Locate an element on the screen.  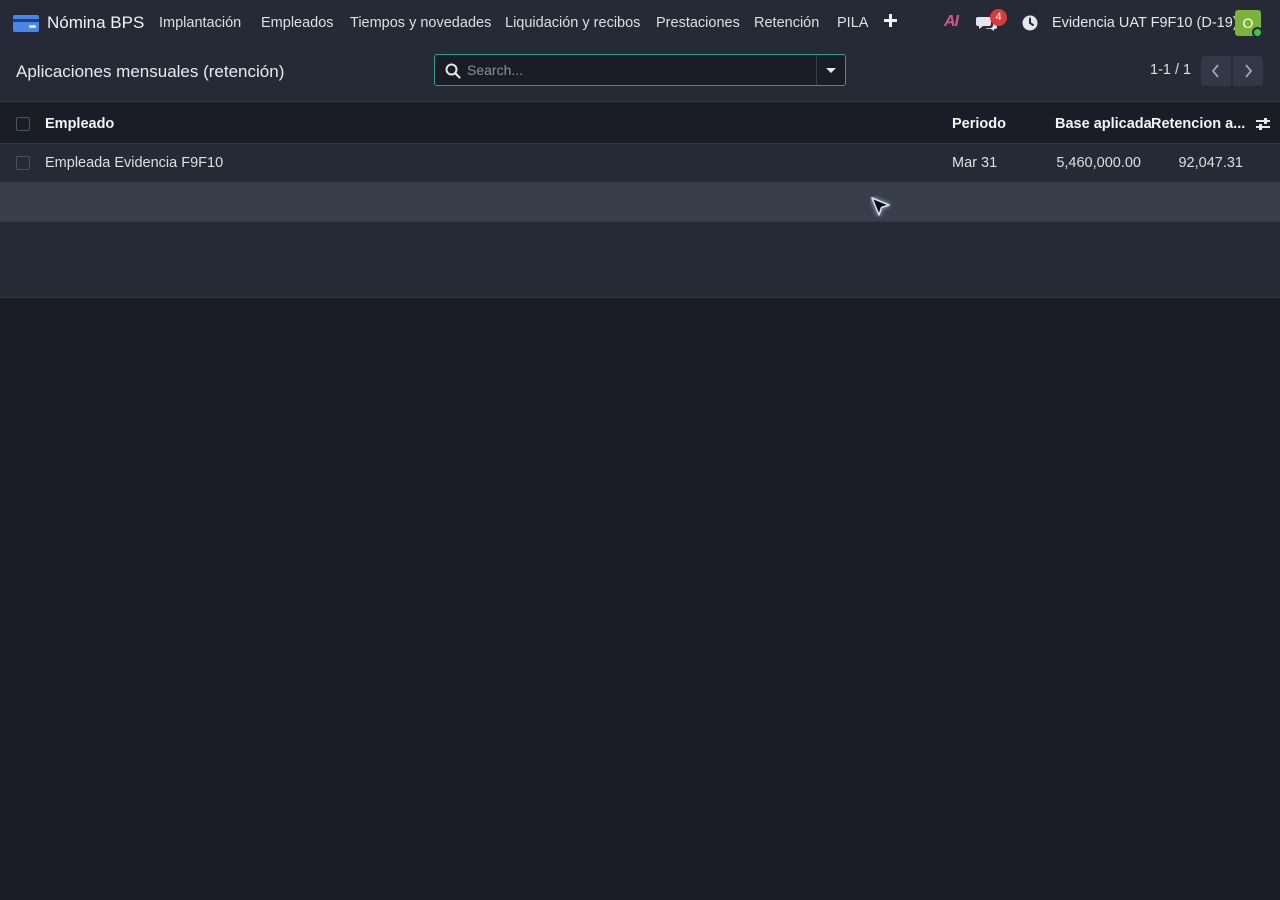
company-switcher: Evidencia UAT F9F10 (D-19) is located at coordinates (1145, 23).